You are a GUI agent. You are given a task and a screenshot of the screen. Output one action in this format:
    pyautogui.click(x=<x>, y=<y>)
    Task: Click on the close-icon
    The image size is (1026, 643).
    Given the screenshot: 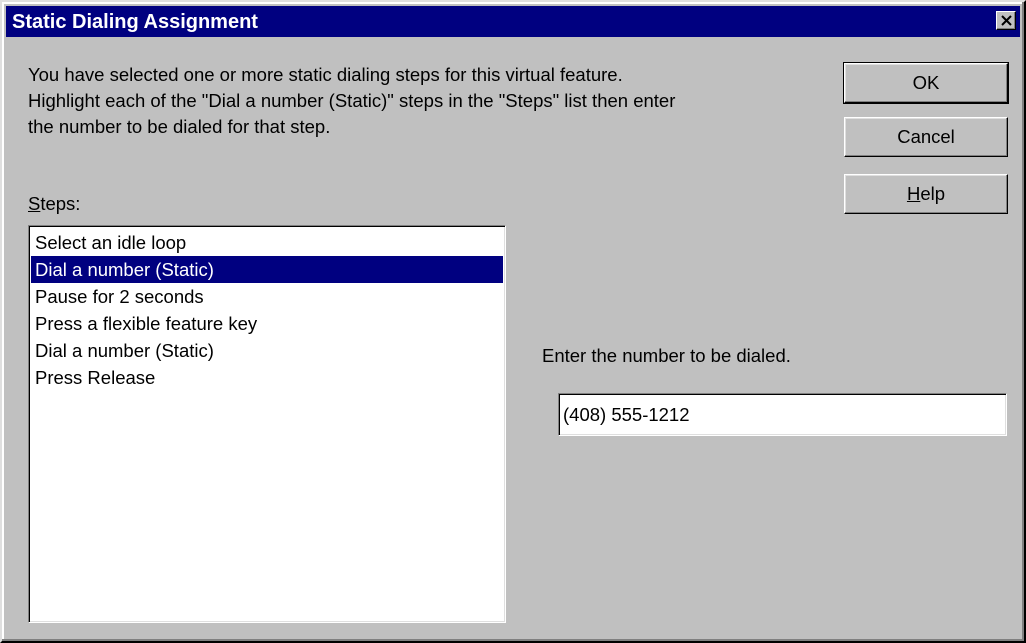 What is the action you would take?
    pyautogui.click(x=1006, y=20)
    